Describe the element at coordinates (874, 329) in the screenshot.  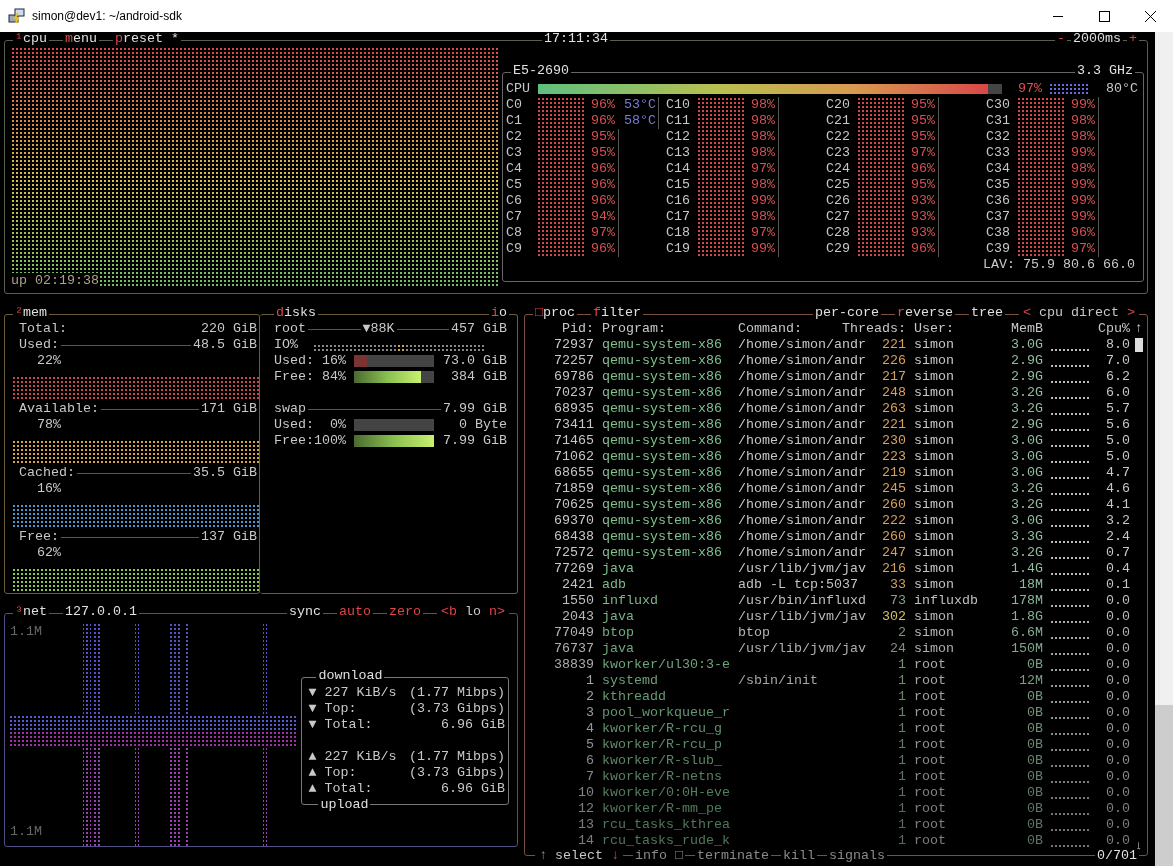
I see `column-header: Threads:` at that location.